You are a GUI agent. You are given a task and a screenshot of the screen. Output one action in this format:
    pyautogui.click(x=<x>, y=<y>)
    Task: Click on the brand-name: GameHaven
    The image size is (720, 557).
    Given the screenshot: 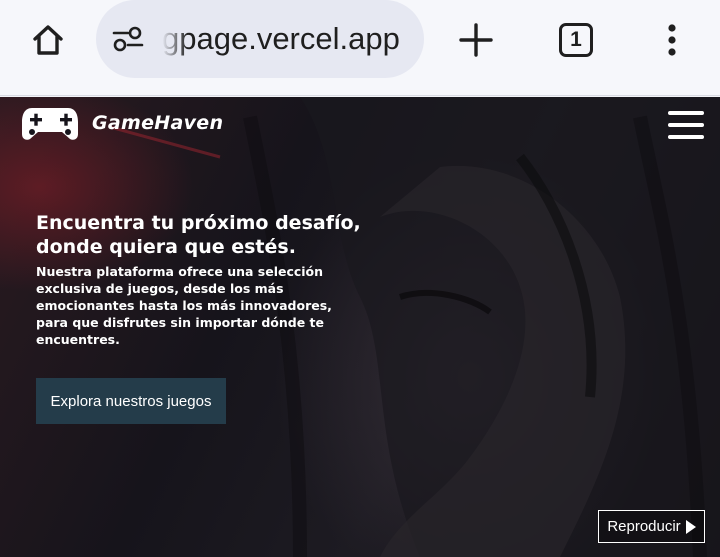 What is the action you would take?
    pyautogui.click(x=158, y=123)
    